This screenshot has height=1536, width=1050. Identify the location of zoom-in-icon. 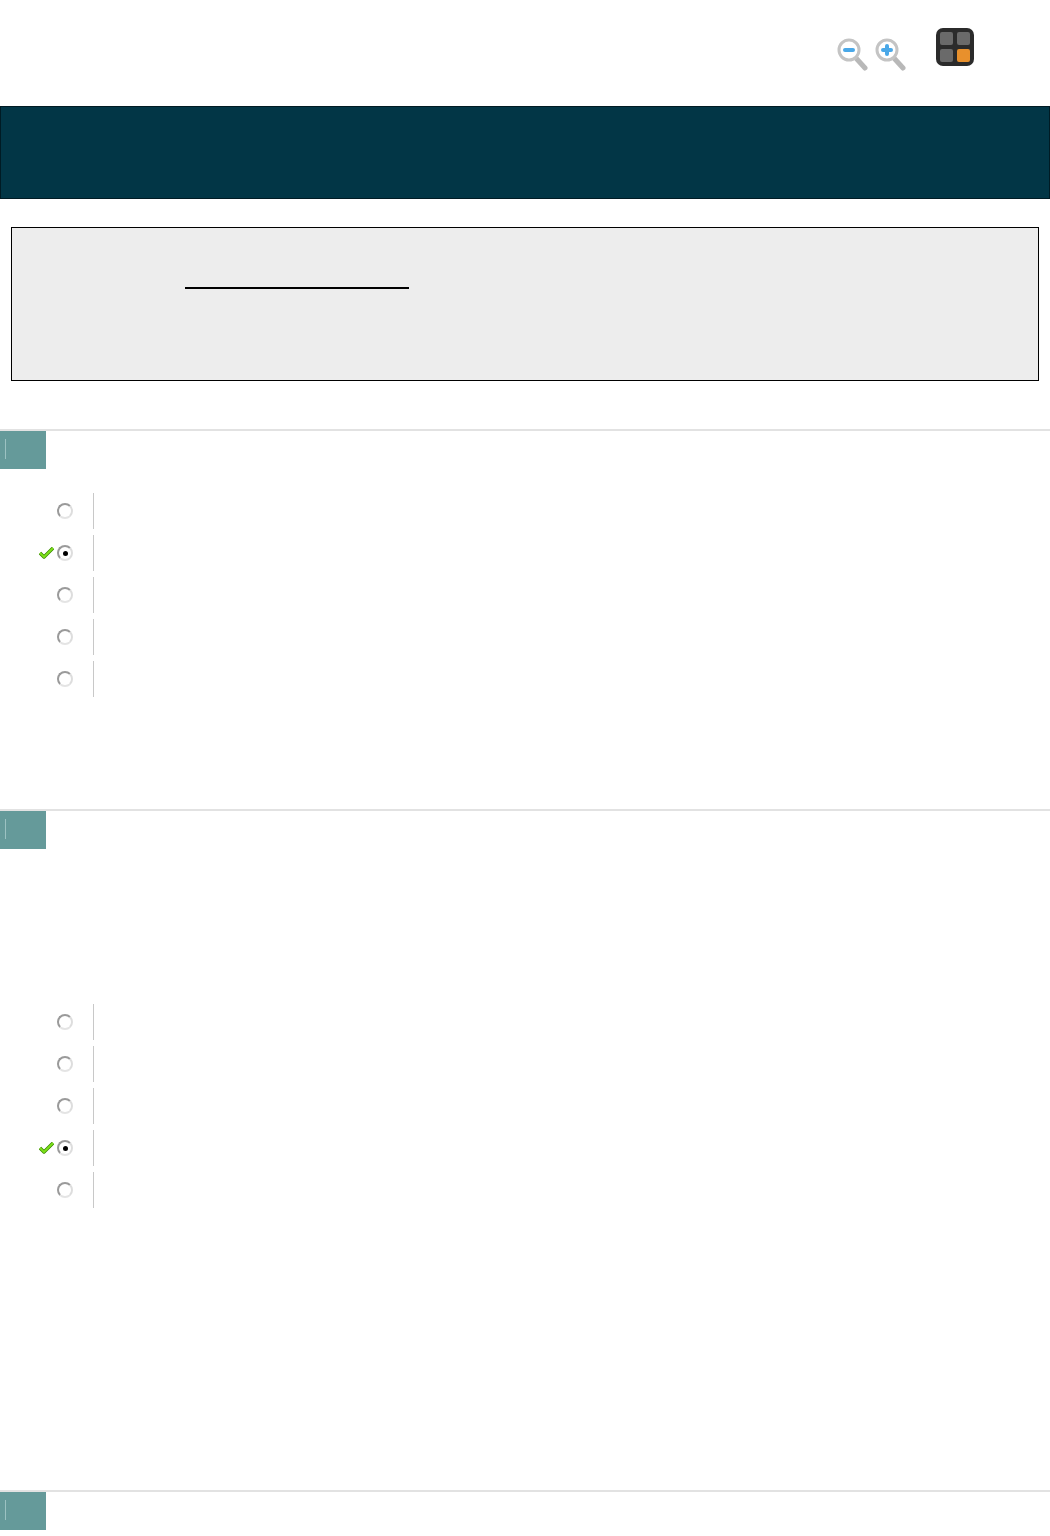
(890, 54).